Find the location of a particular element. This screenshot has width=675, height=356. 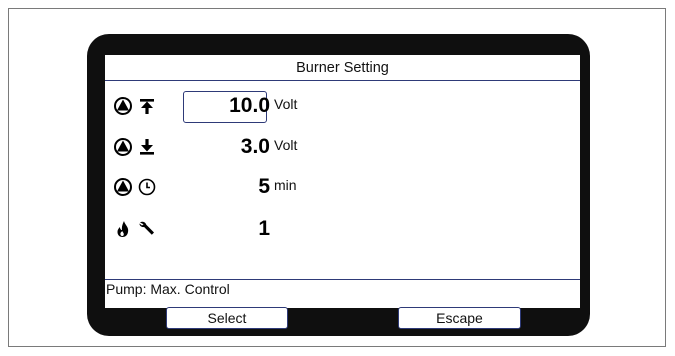

max-voltage-value: 10.0 is located at coordinates (225, 106).